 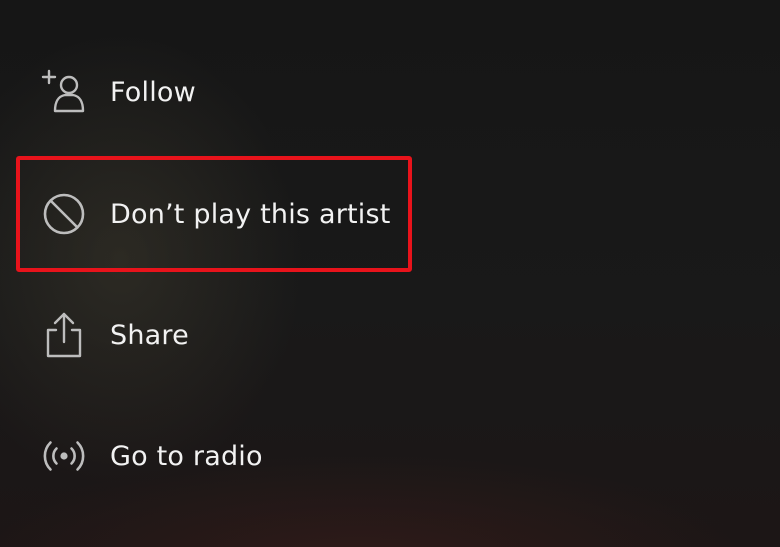 What do you see at coordinates (149, 335) in the screenshot?
I see `share-label: Share` at bounding box center [149, 335].